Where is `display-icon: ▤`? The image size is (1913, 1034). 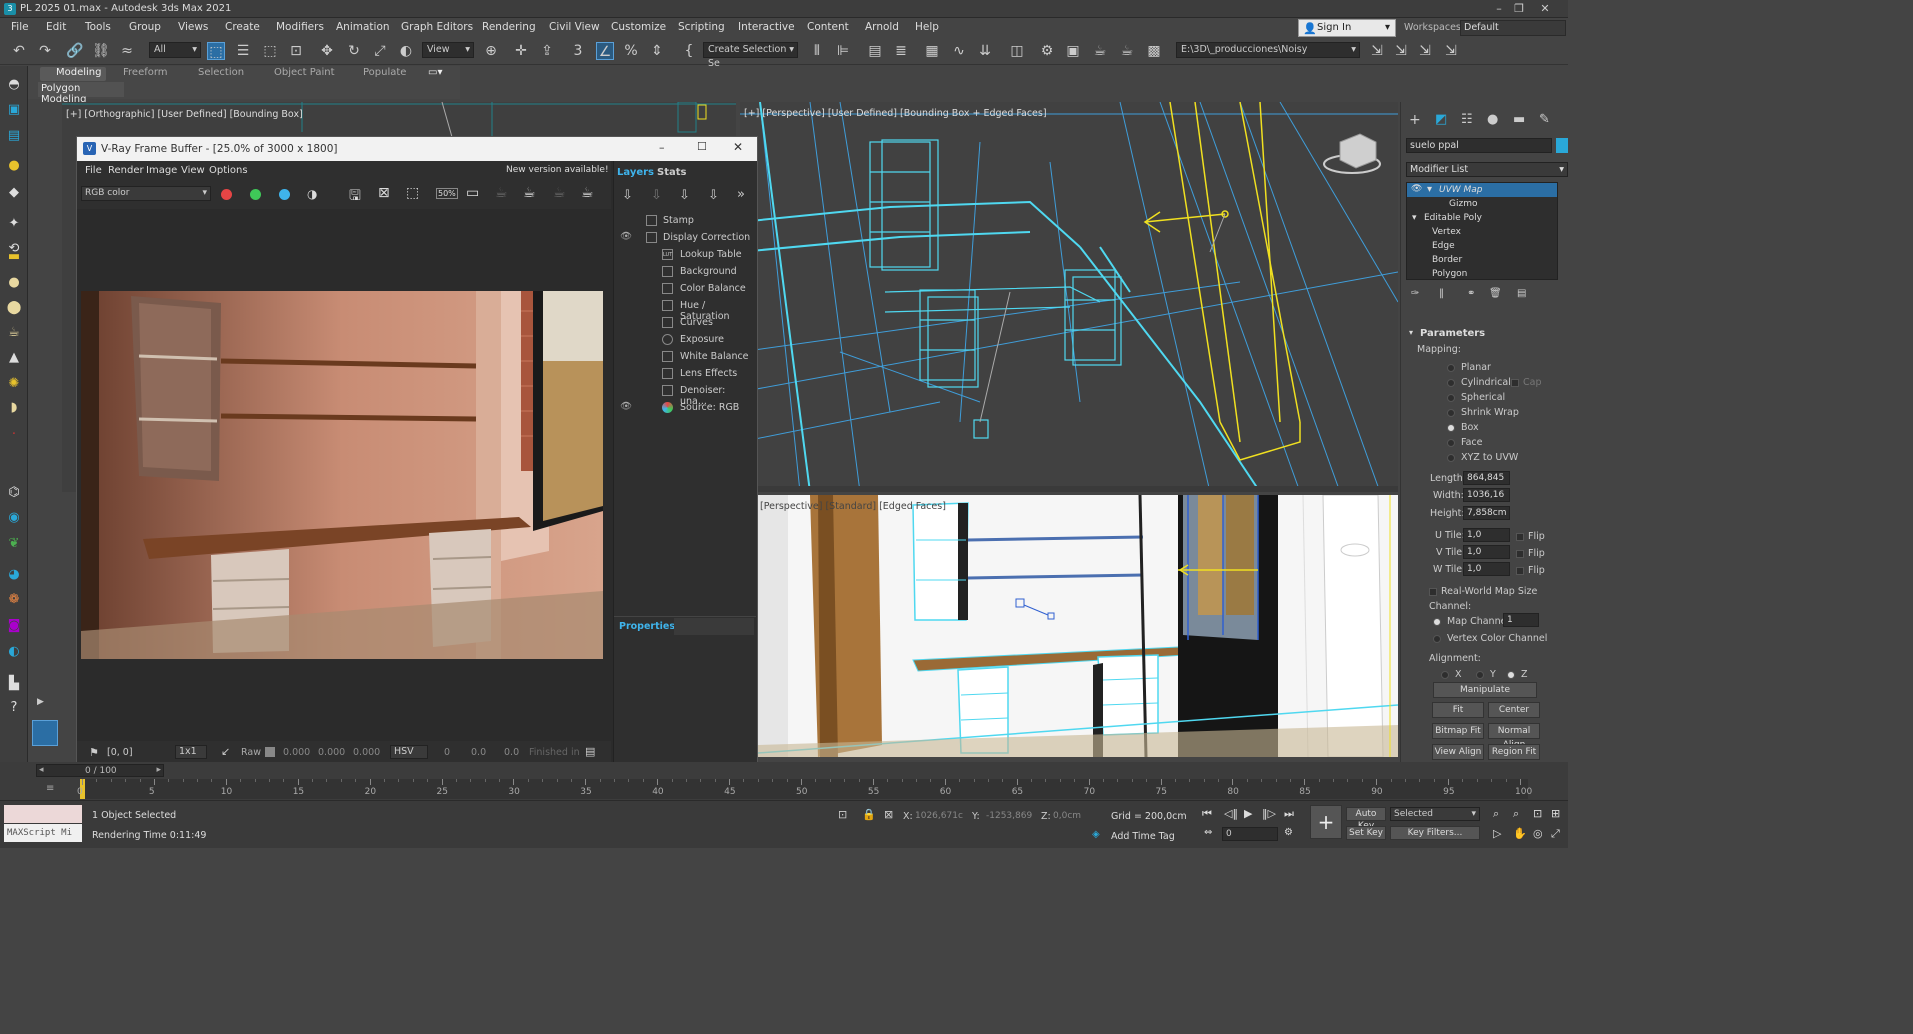
display-icon: ▤ is located at coordinates (14, 136).